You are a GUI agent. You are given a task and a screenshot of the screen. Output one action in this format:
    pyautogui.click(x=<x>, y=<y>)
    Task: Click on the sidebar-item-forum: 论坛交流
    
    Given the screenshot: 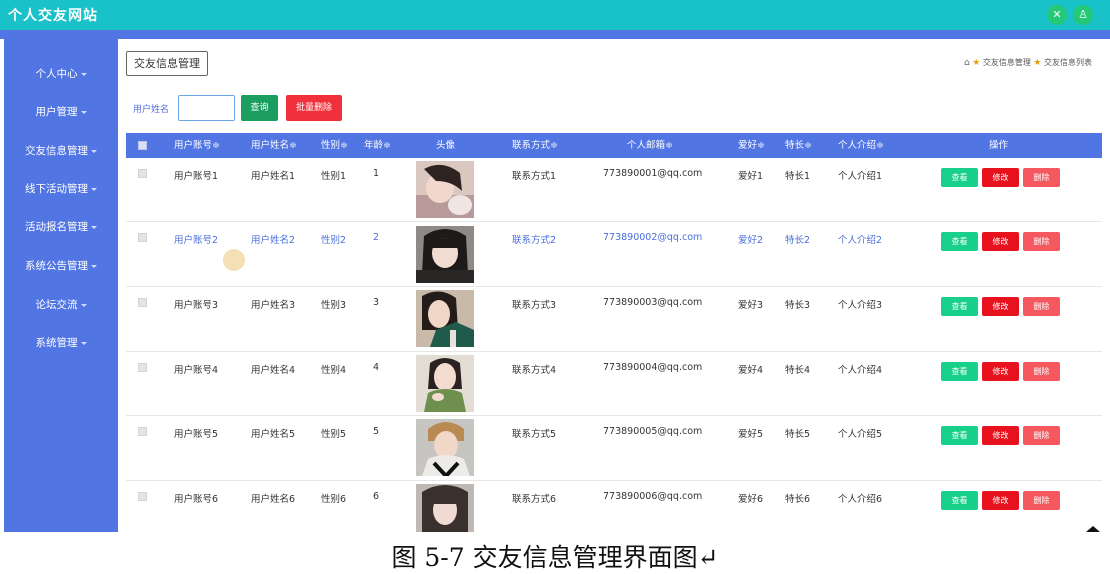 What is the action you would take?
    pyautogui.click(x=61, y=304)
    